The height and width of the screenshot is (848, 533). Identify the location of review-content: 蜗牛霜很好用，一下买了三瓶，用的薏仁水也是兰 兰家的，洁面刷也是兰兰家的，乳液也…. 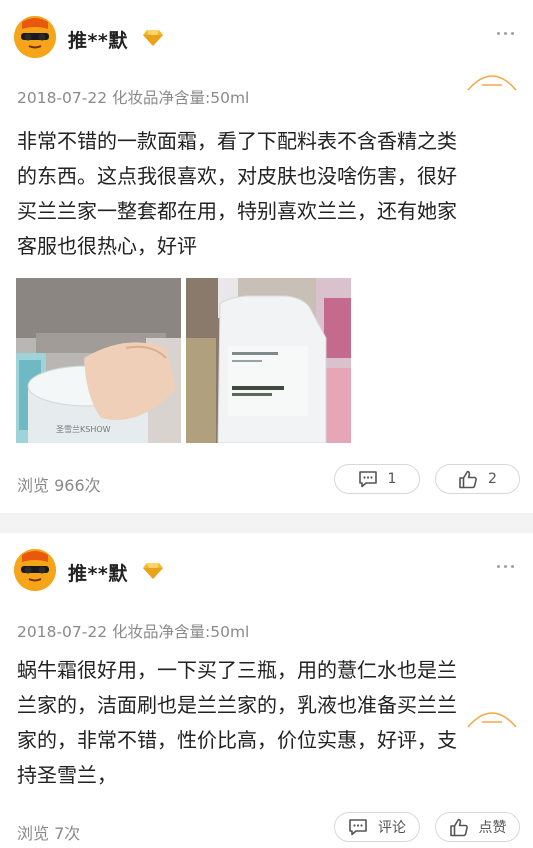
(237, 722).